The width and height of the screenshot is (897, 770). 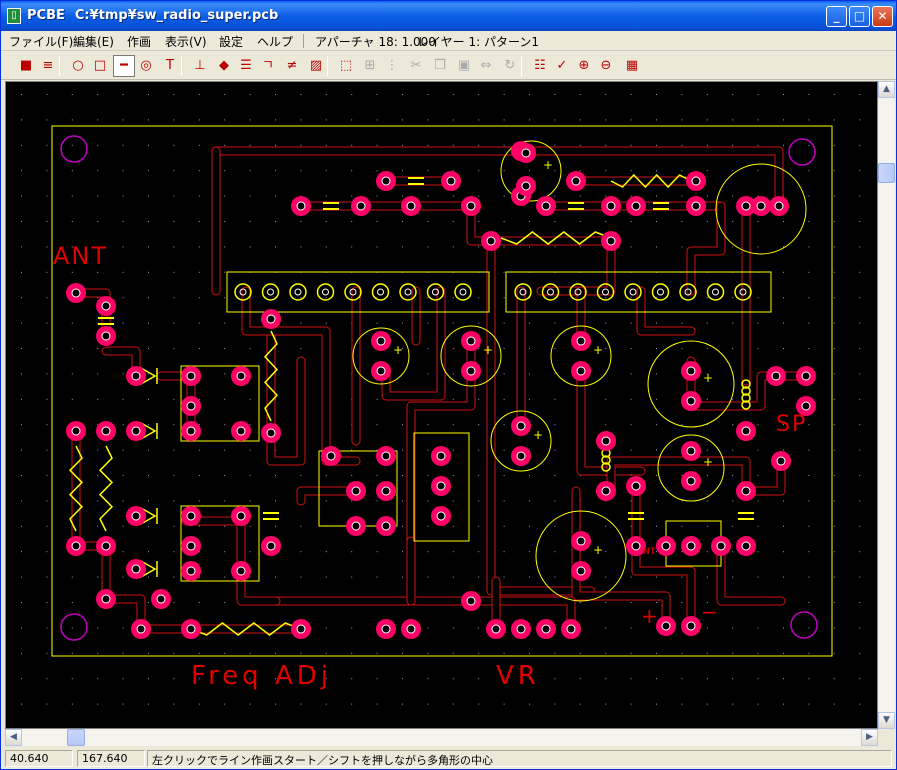 I want to click on maximize-button: □, so click(x=859, y=16).